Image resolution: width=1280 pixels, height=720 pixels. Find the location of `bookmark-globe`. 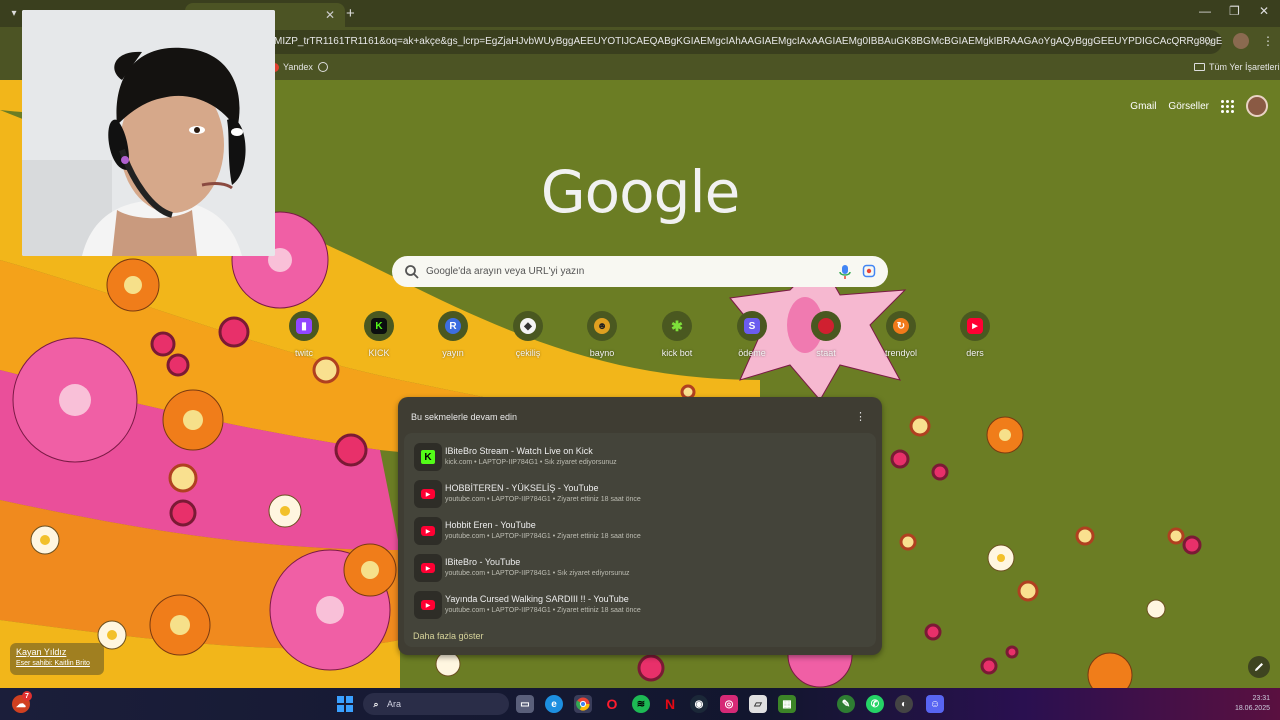

bookmark-globe is located at coordinates (323, 67).